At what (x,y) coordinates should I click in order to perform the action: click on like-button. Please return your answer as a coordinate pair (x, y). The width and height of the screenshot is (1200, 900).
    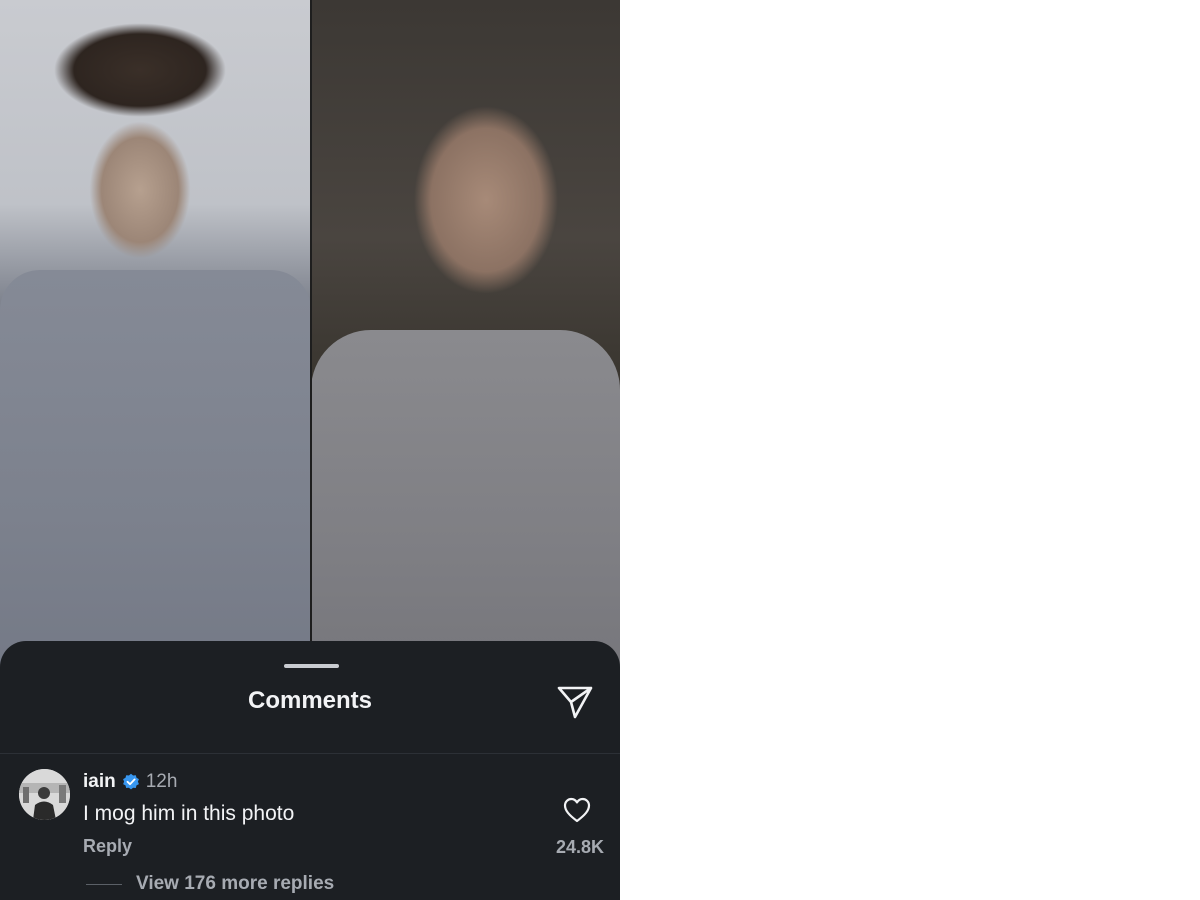
    Looking at the image, I should click on (577, 810).